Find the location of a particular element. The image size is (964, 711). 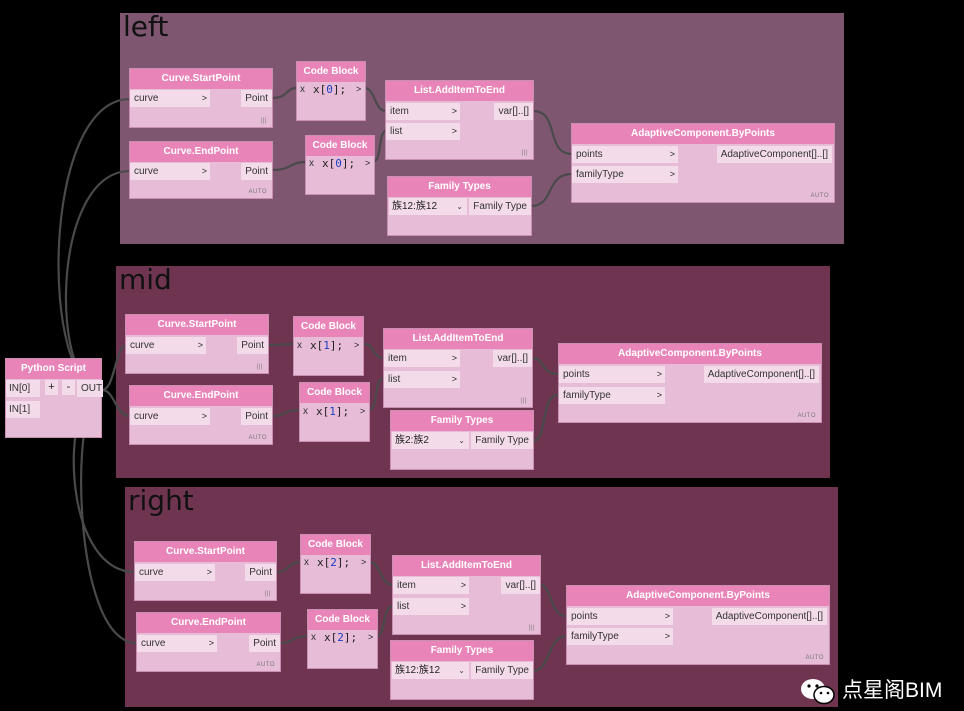

python-script-node: Python Script IN[0] + - OUT IN[1] is located at coordinates (54, 398).